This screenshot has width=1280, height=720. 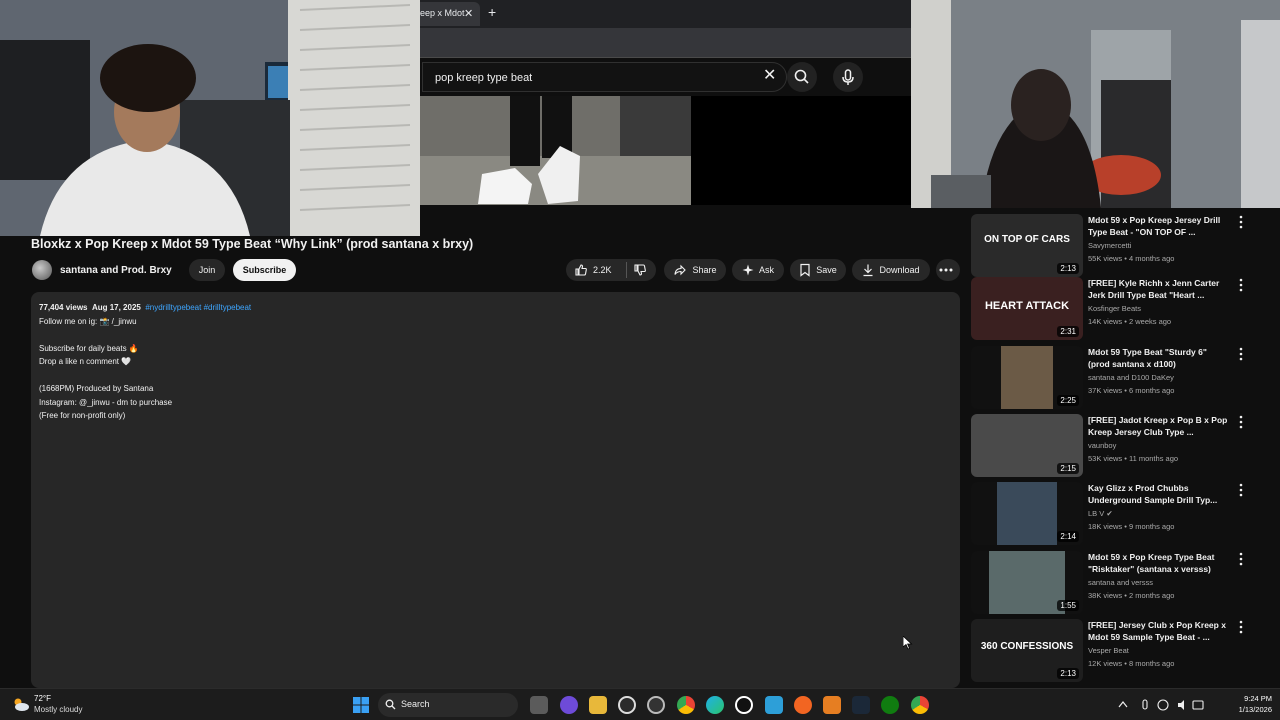 I want to click on search-input: pop kreep type beat, so click(x=604, y=77).